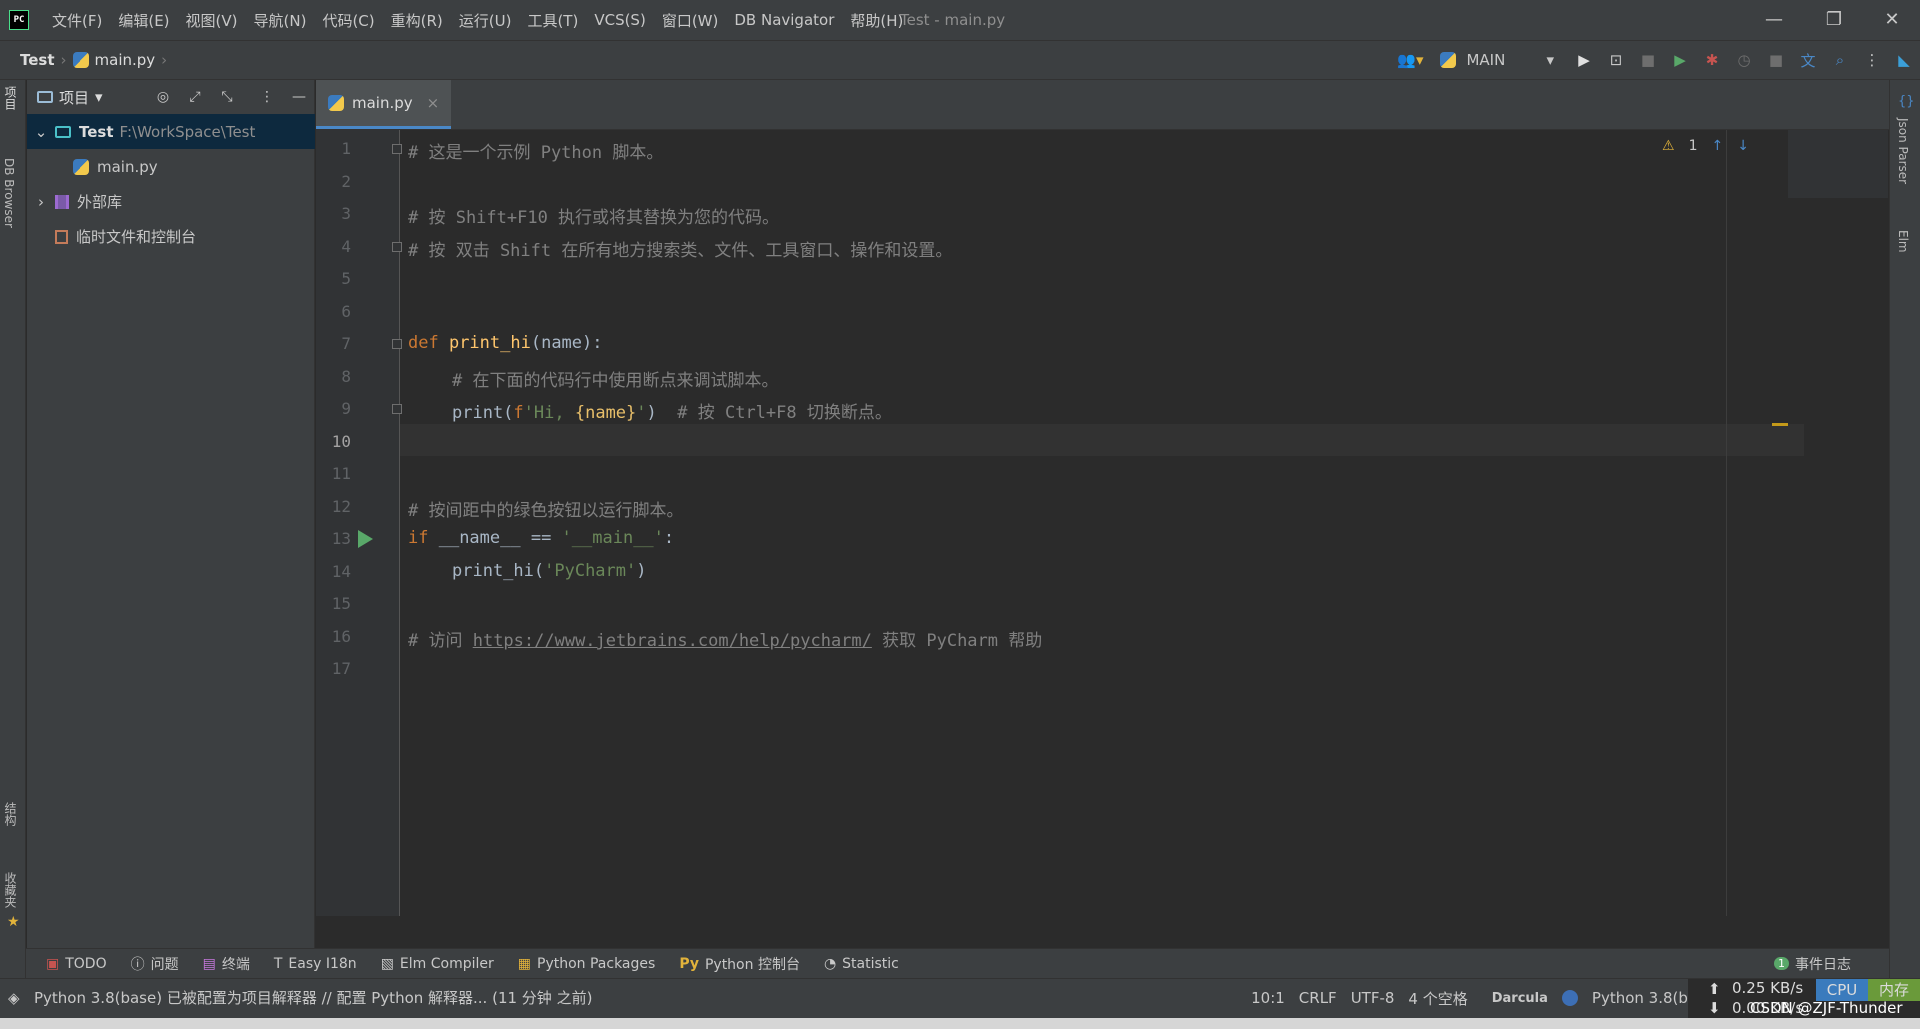 The width and height of the screenshot is (1920, 1029). What do you see at coordinates (1616, 60) in the screenshot?
I see `coverage-icon: ⊡` at bounding box center [1616, 60].